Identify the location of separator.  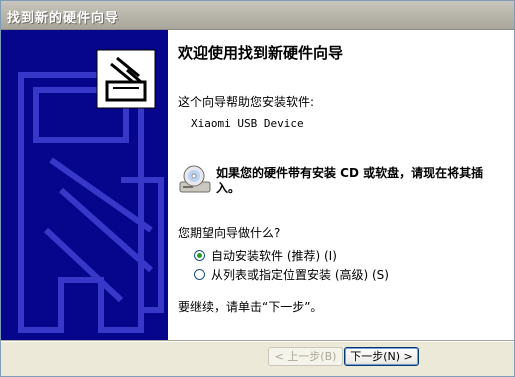
(257, 341).